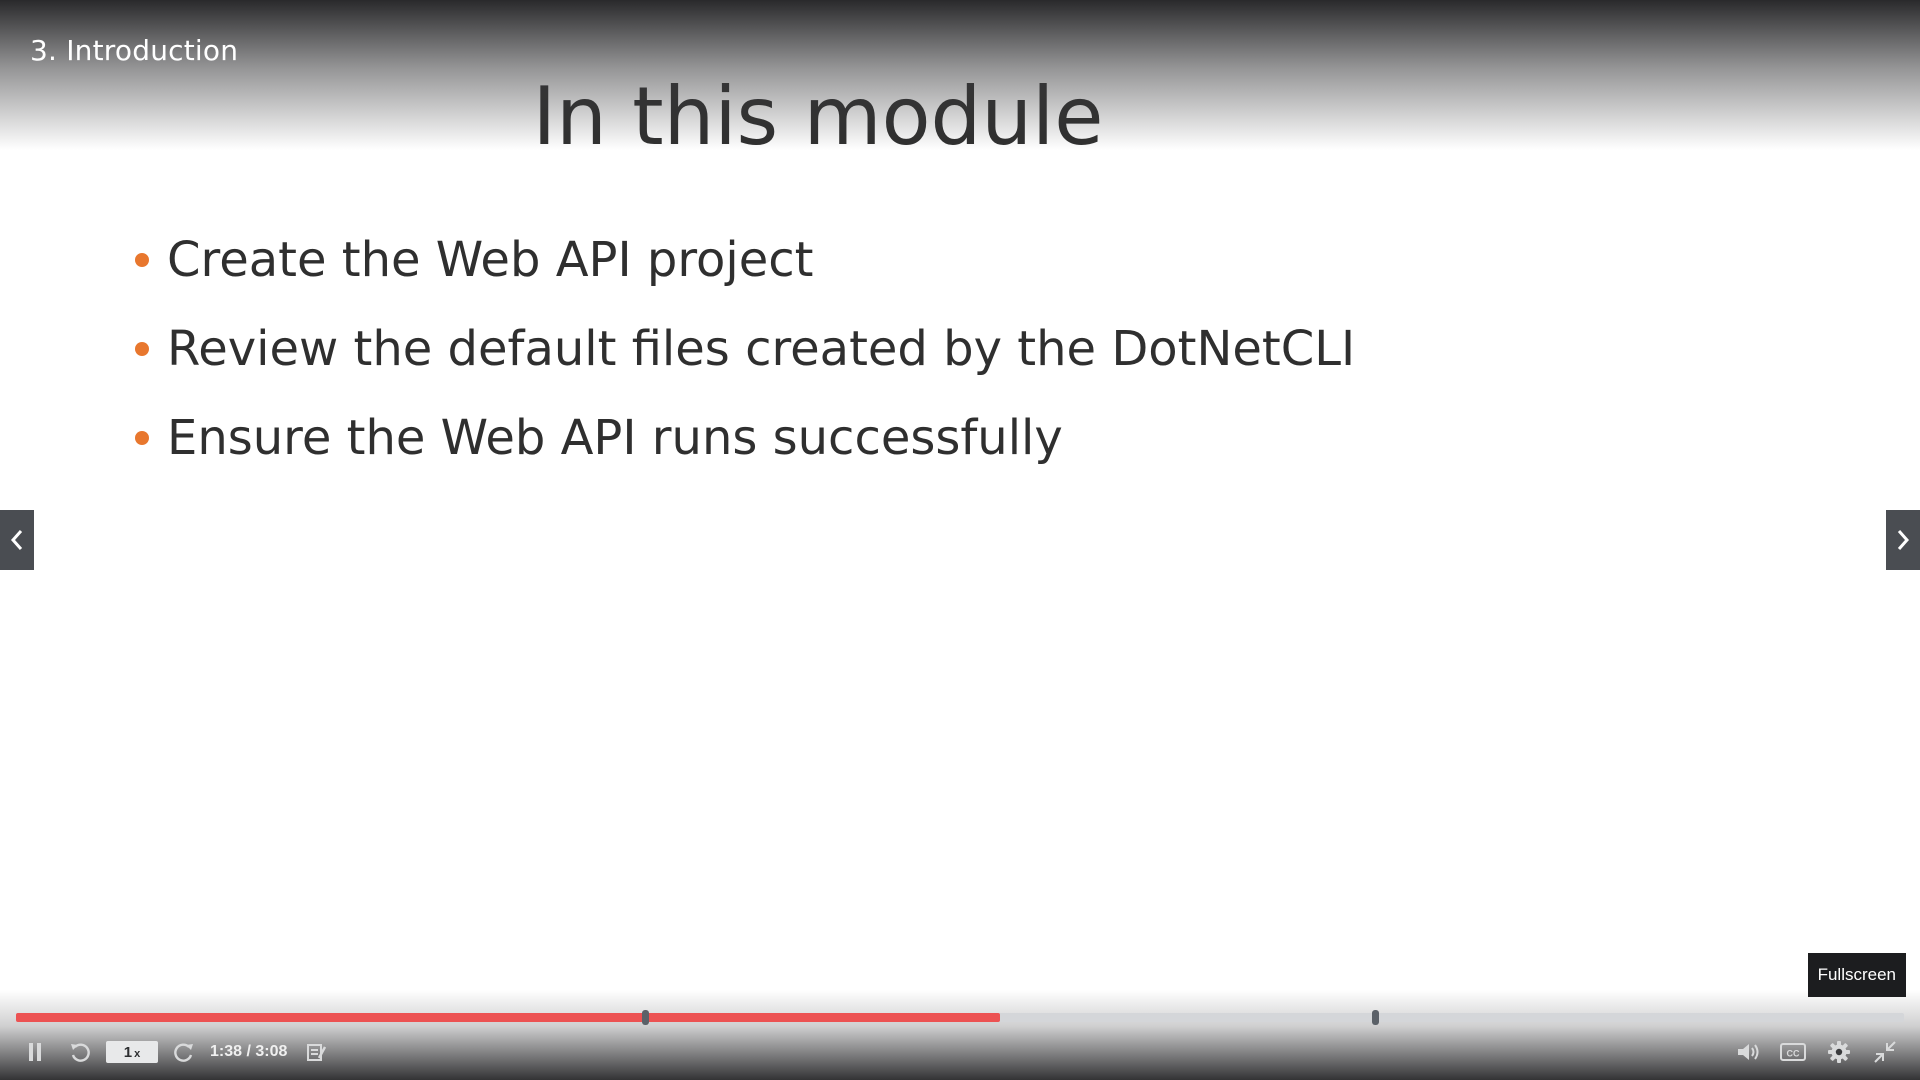 This screenshot has width=1920, height=1080. I want to click on pause-icon, so click(35, 1052).